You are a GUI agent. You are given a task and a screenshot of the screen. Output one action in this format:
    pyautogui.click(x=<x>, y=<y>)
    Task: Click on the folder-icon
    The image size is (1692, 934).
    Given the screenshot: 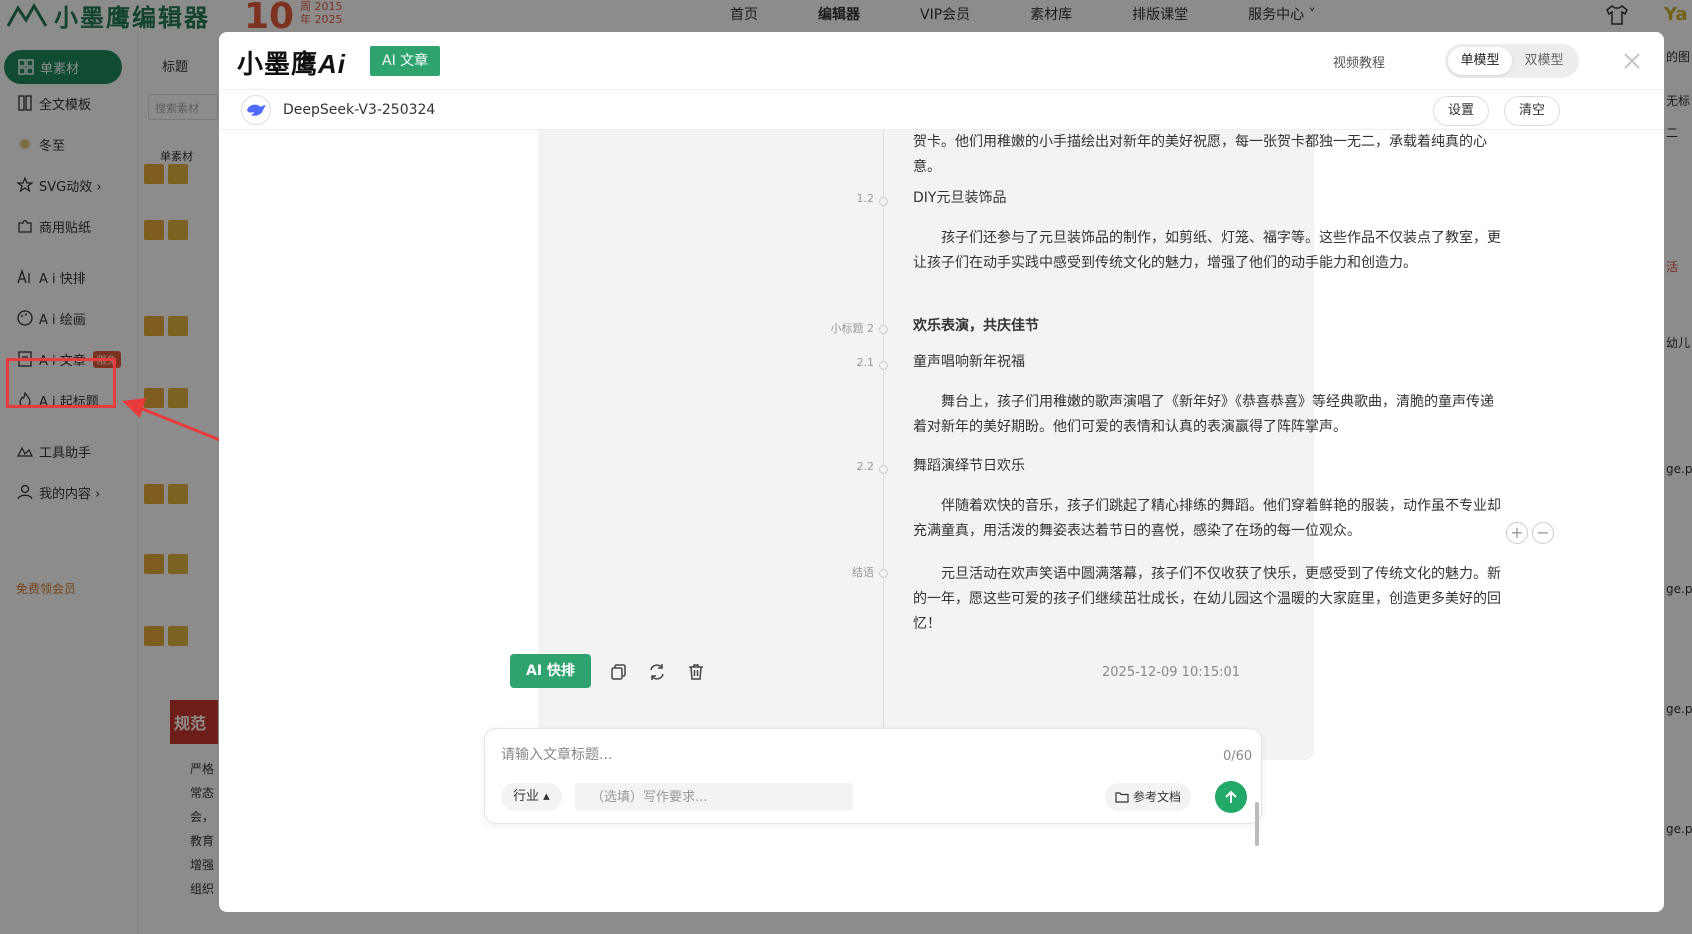 What is the action you would take?
    pyautogui.click(x=1122, y=797)
    